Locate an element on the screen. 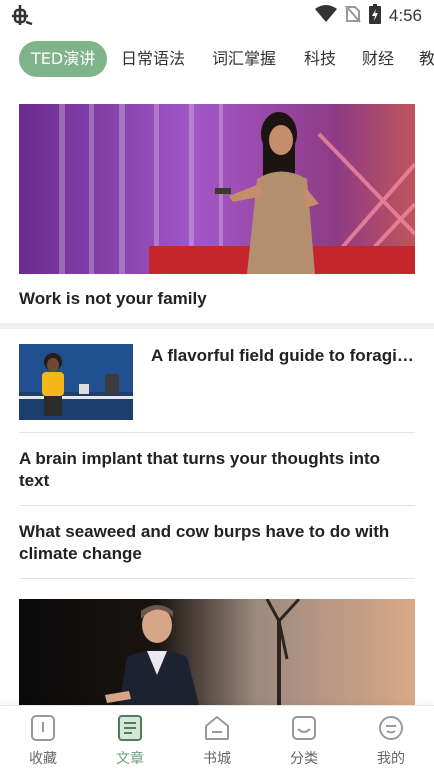  nav-label: 收藏 is located at coordinates (43, 759).